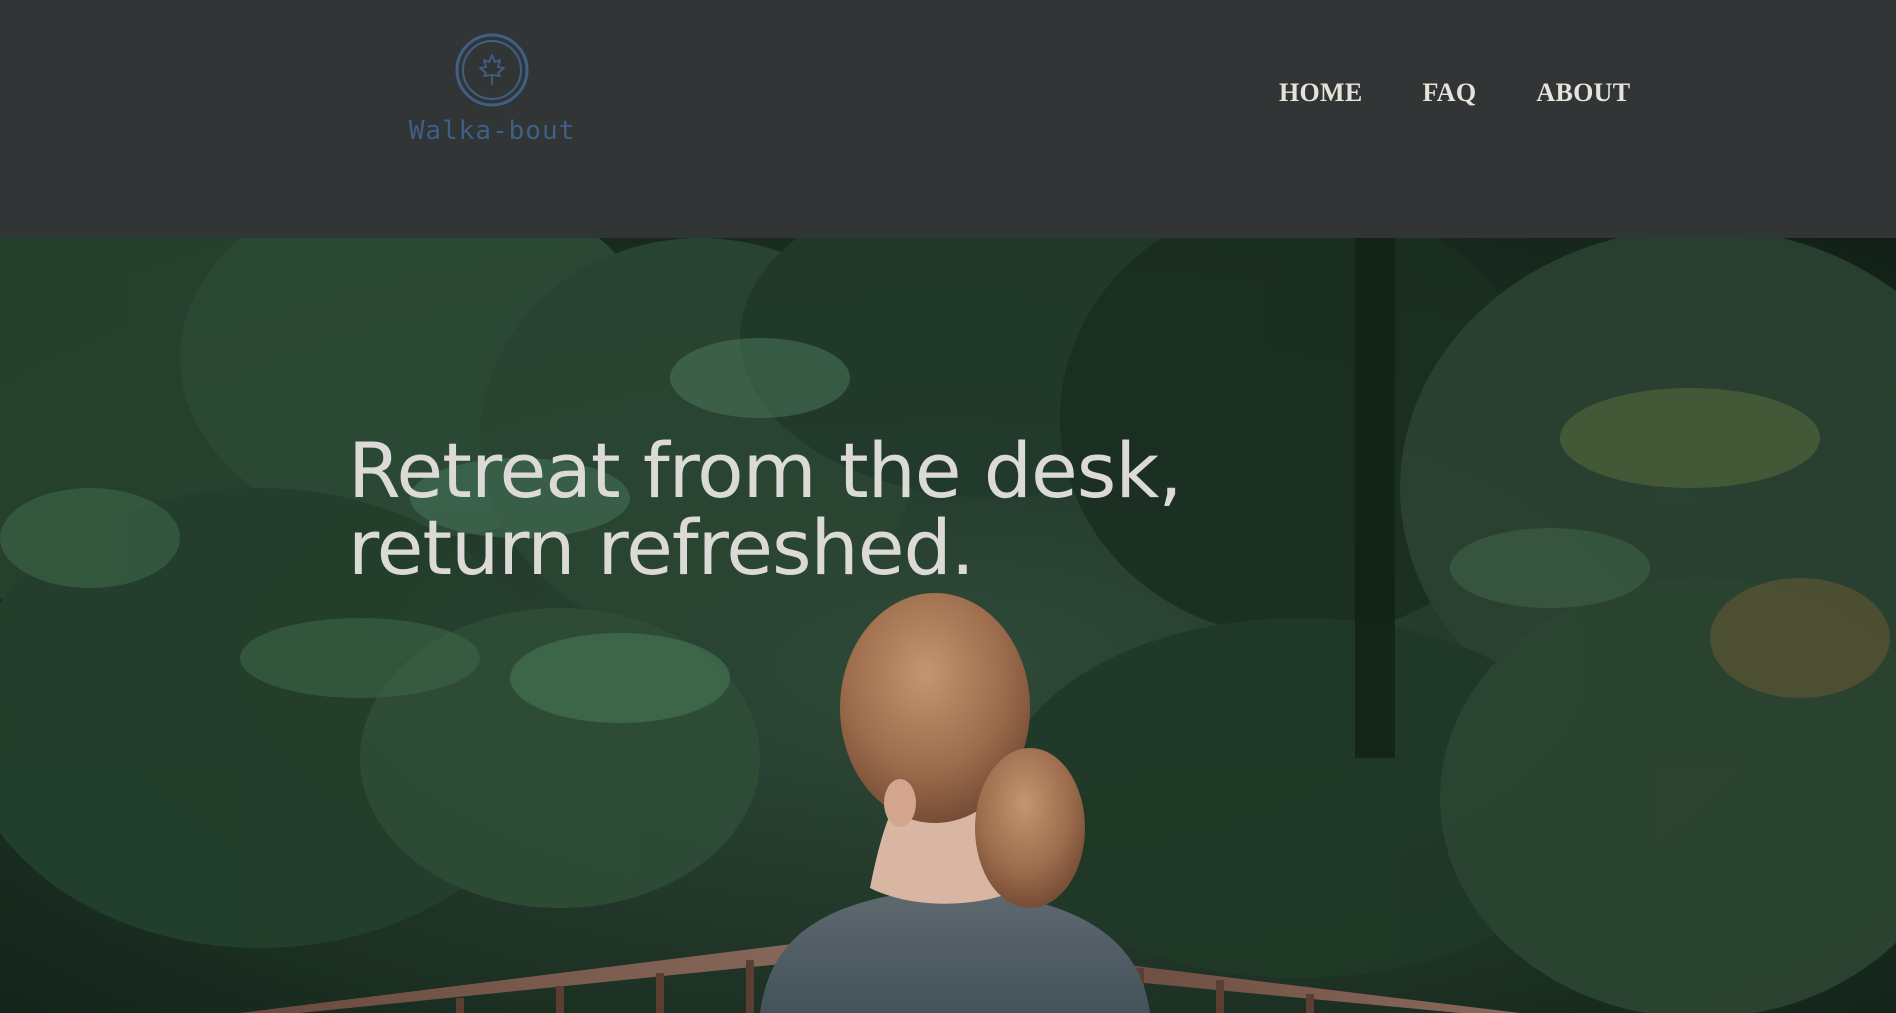 This screenshot has width=1896, height=1013. What do you see at coordinates (1321, 93) in the screenshot?
I see `nav-home-link: HOME` at bounding box center [1321, 93].